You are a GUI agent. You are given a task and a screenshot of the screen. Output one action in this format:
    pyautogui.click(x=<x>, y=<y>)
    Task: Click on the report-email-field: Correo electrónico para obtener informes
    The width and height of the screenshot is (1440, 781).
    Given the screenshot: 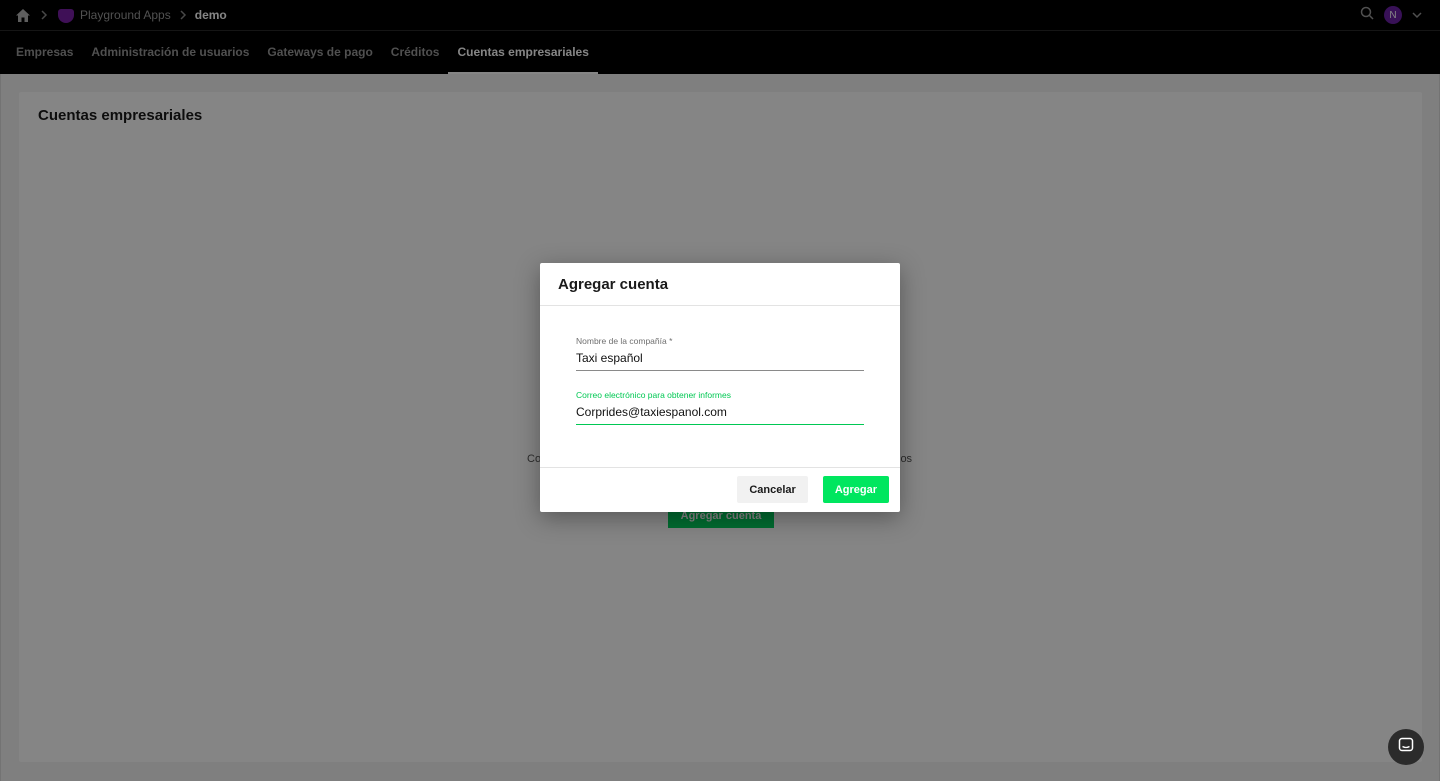 What is the action you would take?
    pyautogui.click(x=720, y=407)
    